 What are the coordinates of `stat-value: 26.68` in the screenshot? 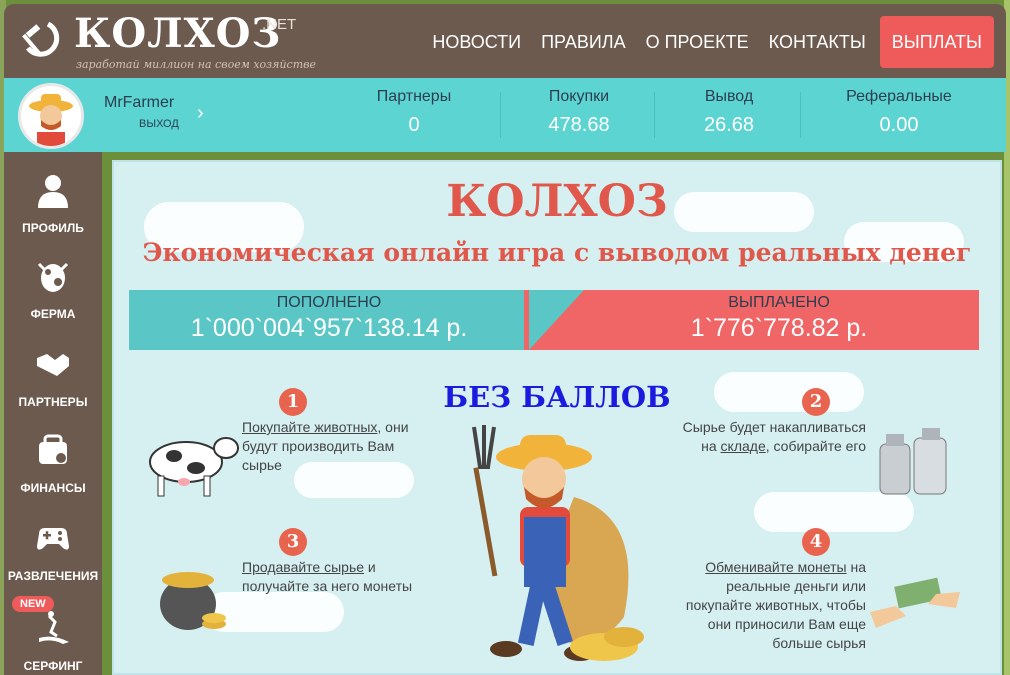 It's located at (729, 125).